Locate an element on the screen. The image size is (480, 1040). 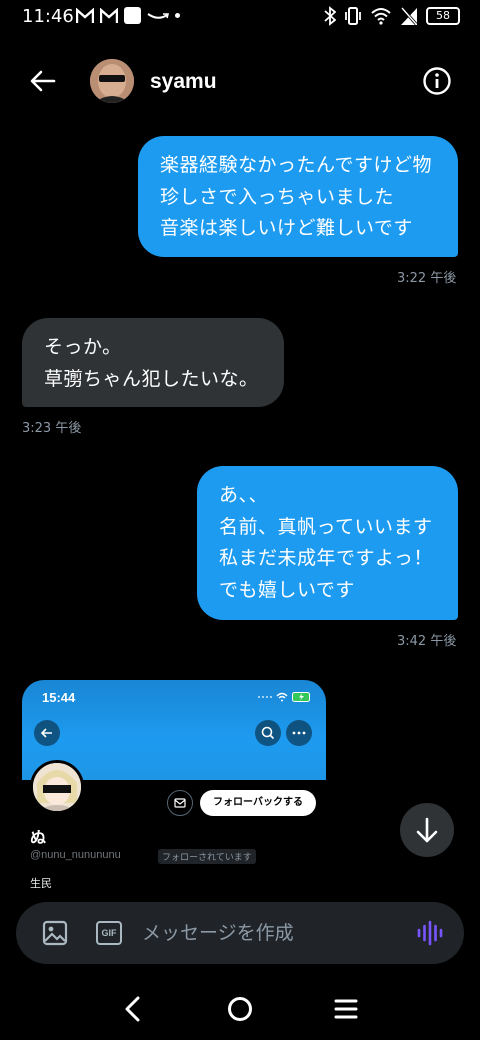
screenshot-more-button is located at coordinates (299, 733).